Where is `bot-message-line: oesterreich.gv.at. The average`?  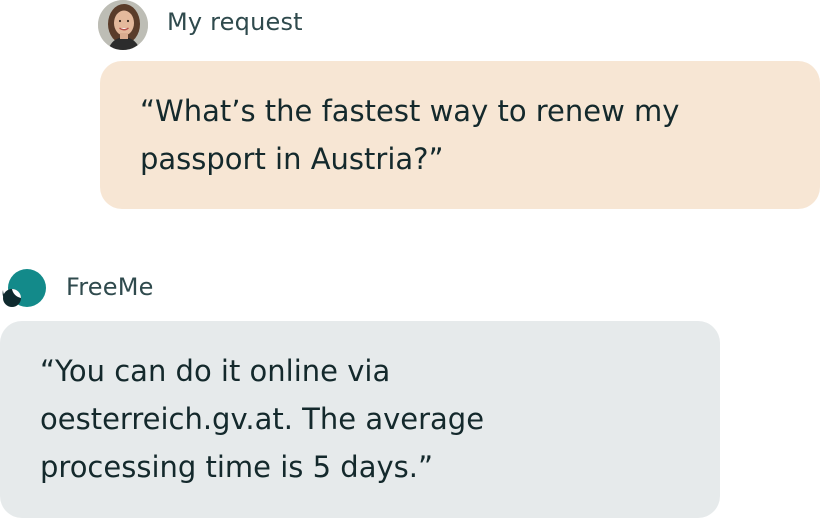
bot-message-line: oesterreich.gv.at. The average is located at coordinates (262, 419).